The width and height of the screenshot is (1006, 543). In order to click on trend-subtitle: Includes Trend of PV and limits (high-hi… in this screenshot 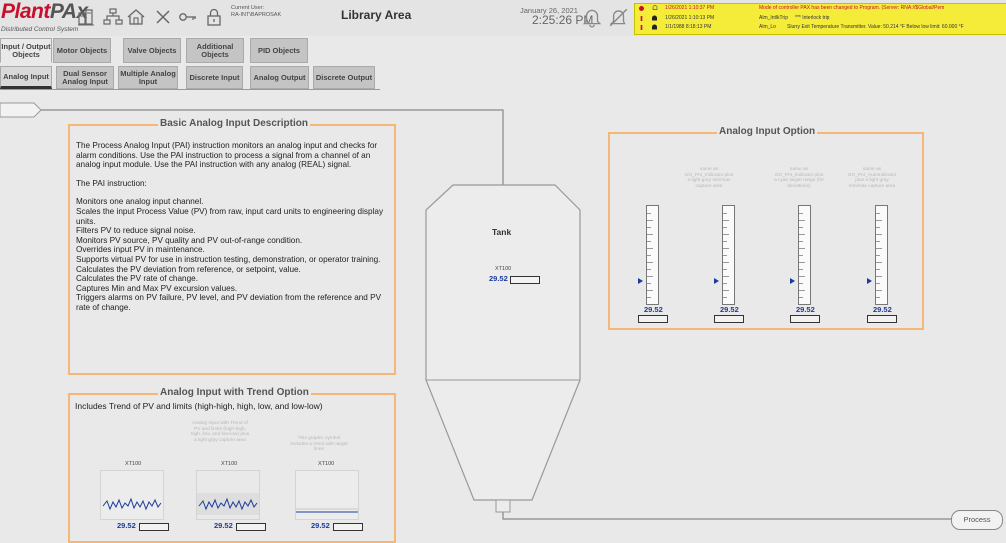, I will do `click(199, 406)`.